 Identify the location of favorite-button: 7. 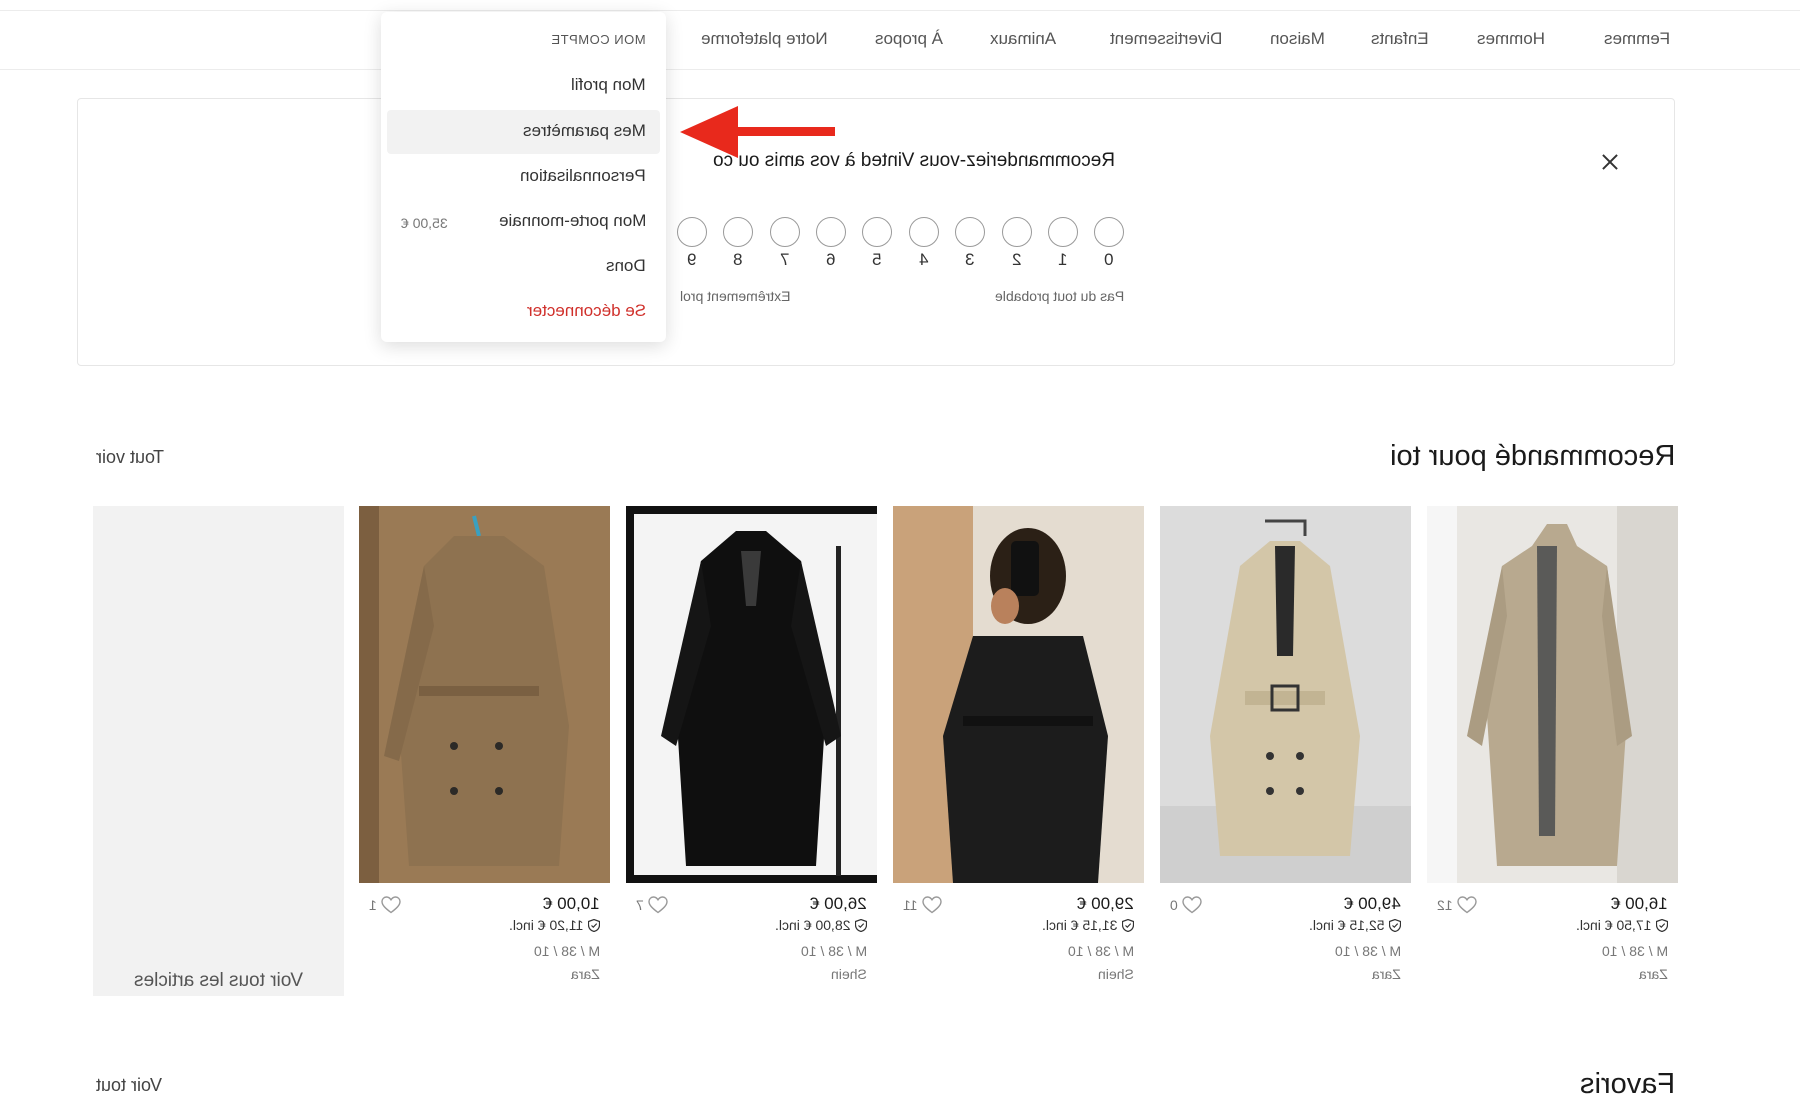
(652, 905).